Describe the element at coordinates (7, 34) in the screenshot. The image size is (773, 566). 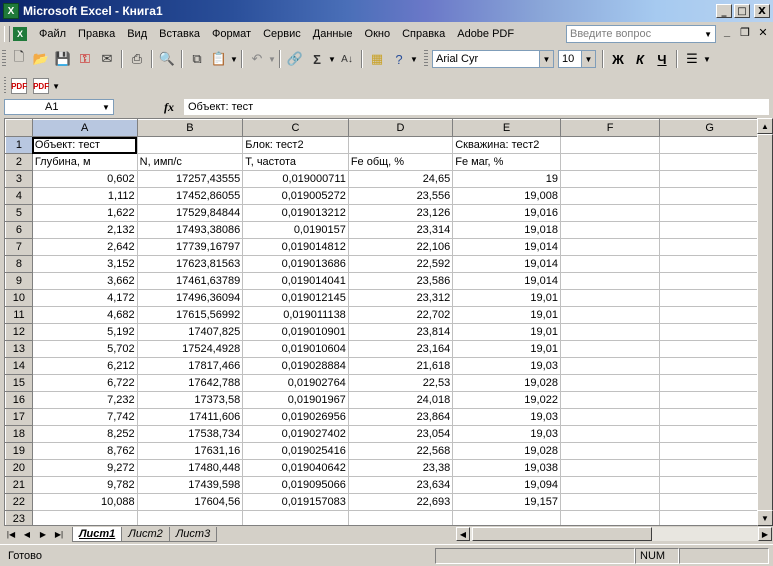
I see `menu-grip` at that location.